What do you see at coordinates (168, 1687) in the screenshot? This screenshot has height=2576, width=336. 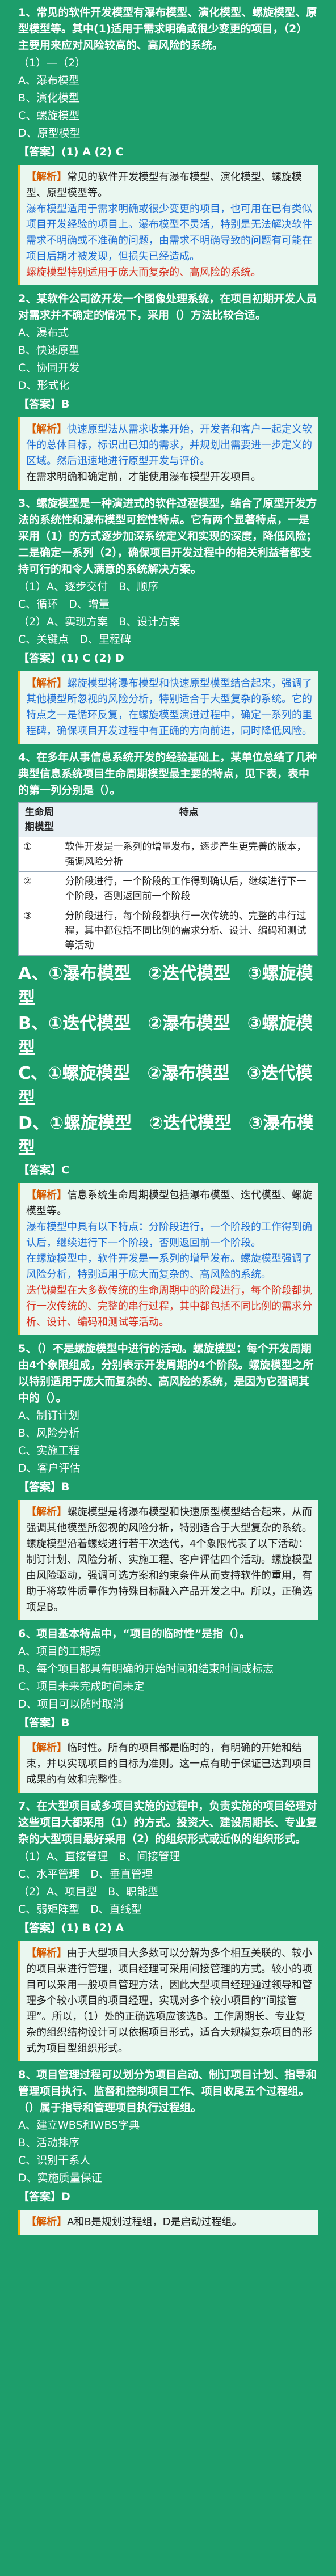 I see `option: C、项目未来完成时间未定` at bounding box center [168, 1687].